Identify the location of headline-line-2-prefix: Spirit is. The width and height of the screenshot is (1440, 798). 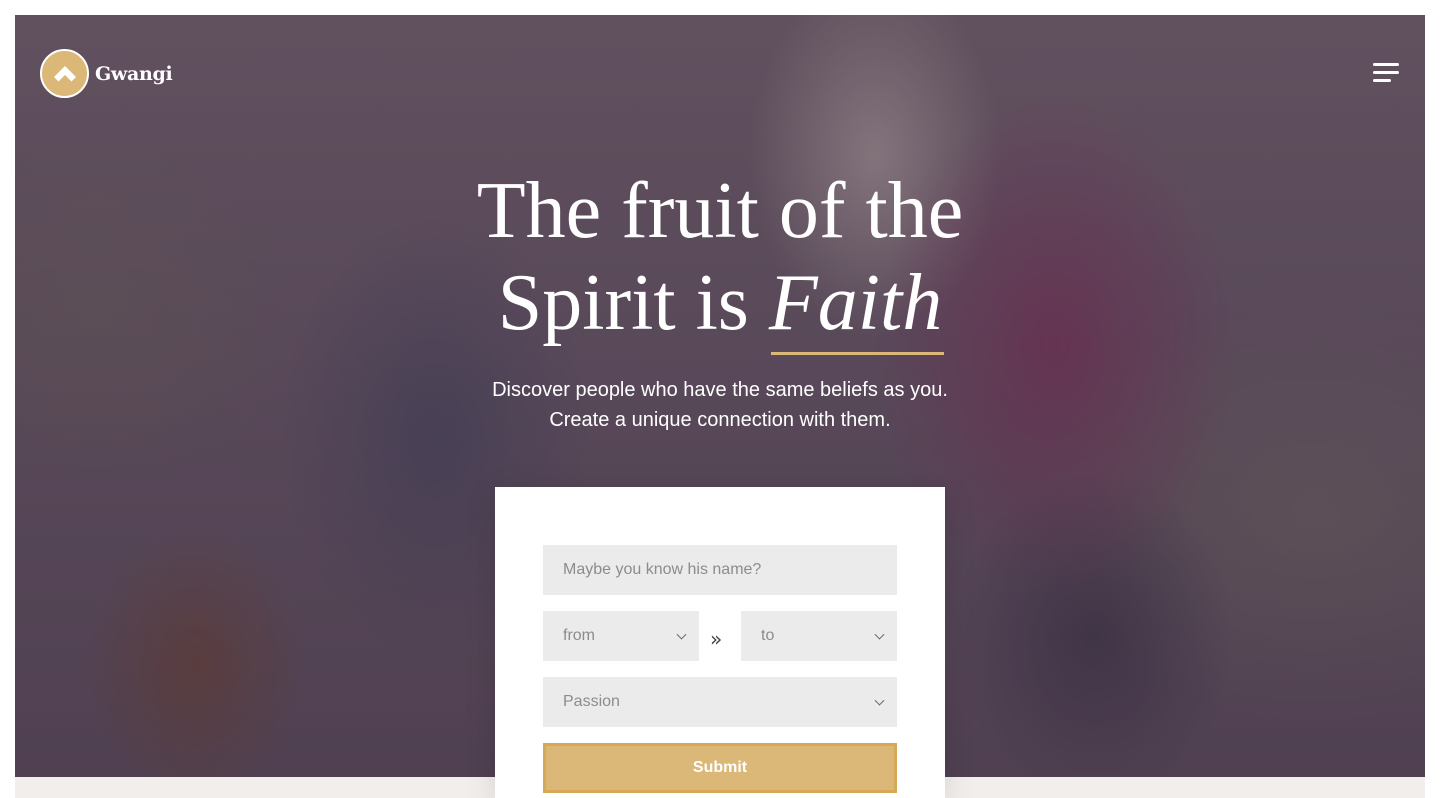
(623, 303).